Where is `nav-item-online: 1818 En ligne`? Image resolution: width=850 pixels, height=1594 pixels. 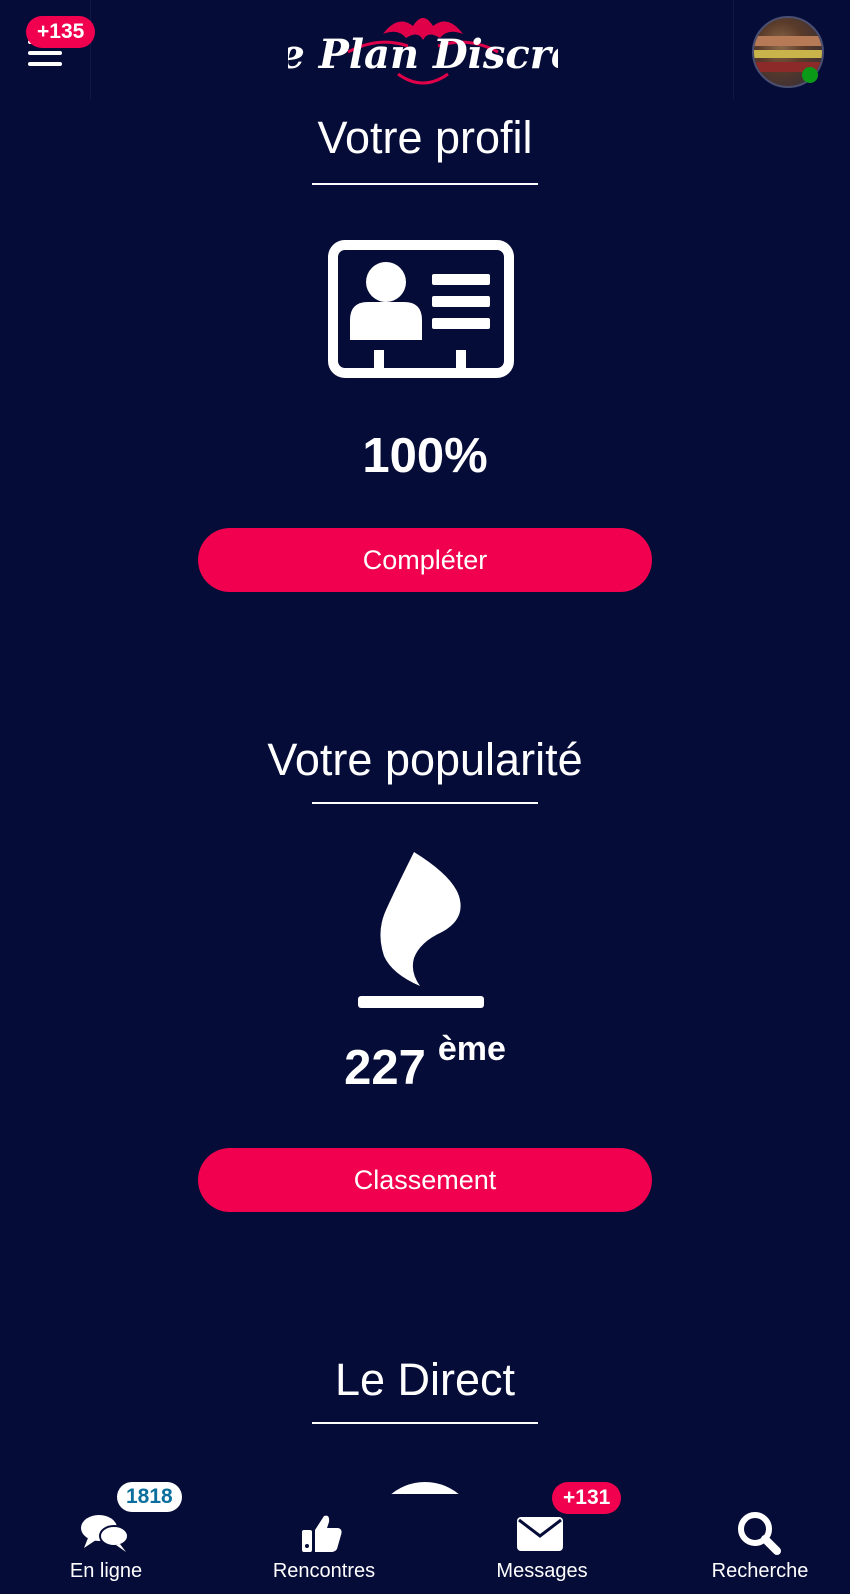
nav-item-online: 1818 En ligne is located at coordinates (106, 1538).